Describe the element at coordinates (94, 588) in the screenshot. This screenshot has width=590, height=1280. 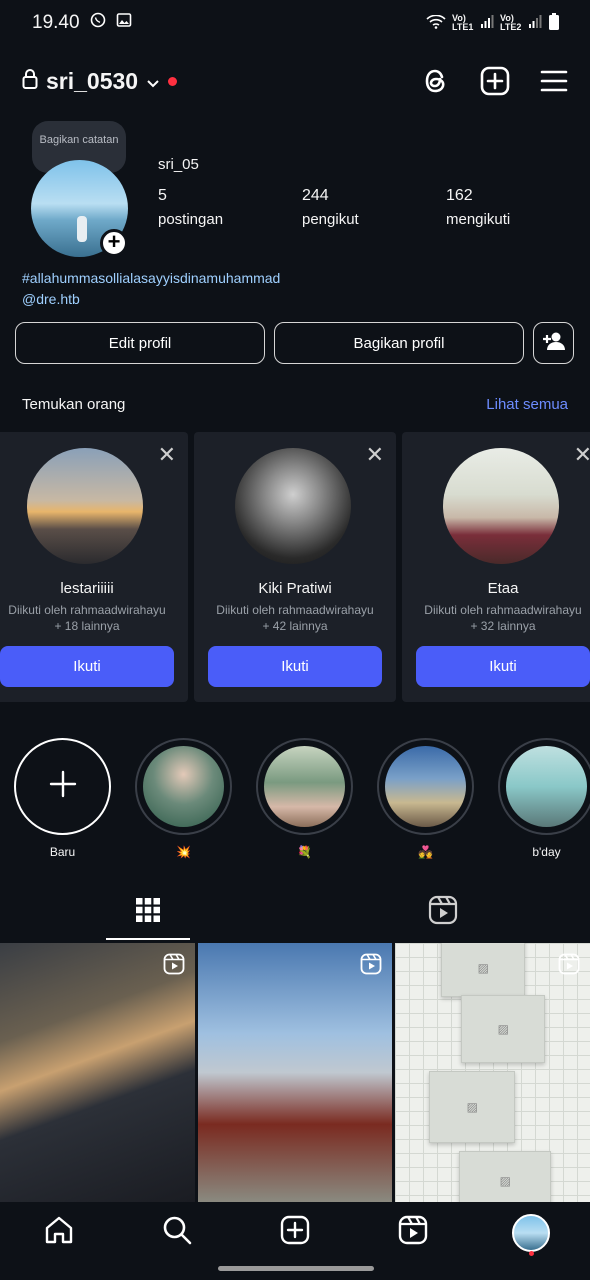
I see `suggestion-name: lestariiiii` at that location.